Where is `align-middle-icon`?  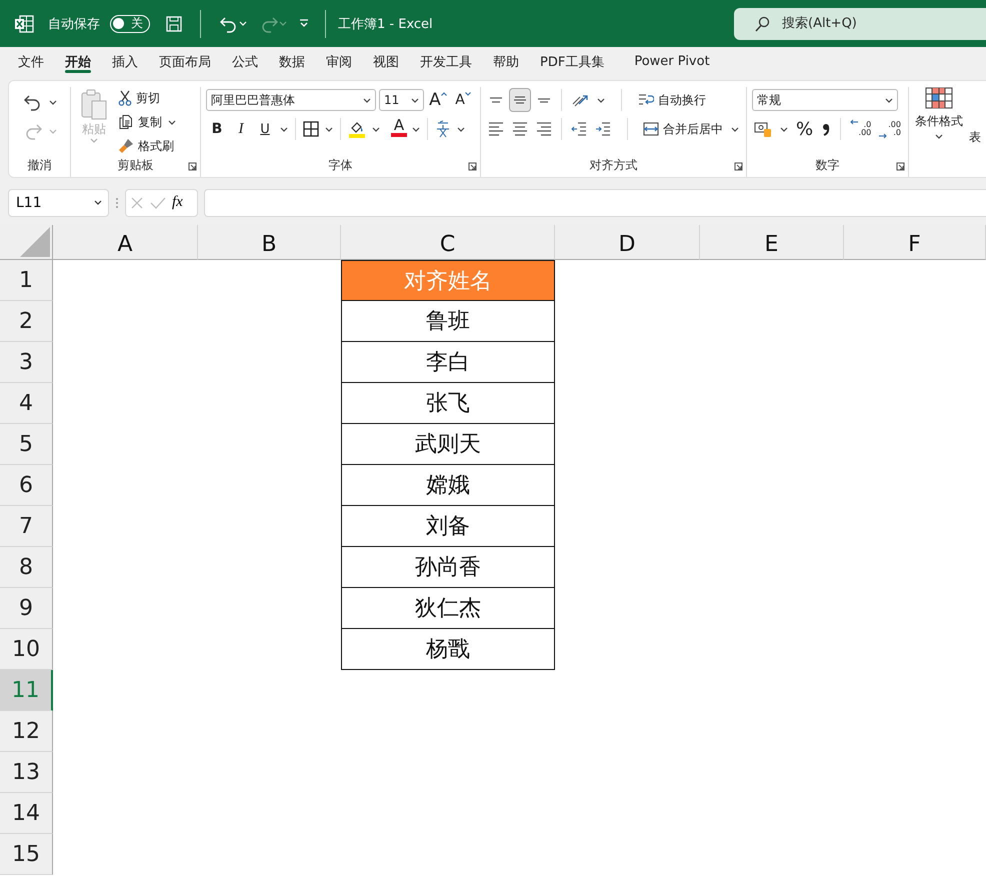 align-middle-icon is located at coordinates (520, 100).